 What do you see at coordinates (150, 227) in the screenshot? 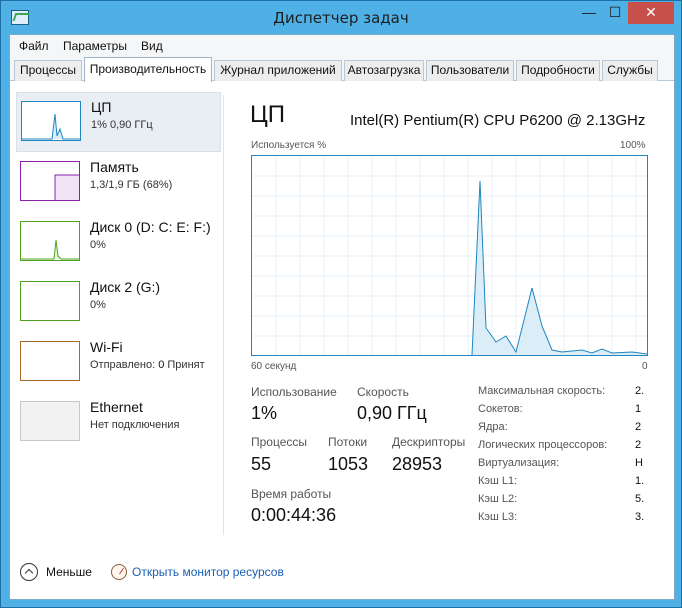
I see `sidebar-item-label: Диск 0 (D: C: E: F:)` at bounding box center [150, 227].